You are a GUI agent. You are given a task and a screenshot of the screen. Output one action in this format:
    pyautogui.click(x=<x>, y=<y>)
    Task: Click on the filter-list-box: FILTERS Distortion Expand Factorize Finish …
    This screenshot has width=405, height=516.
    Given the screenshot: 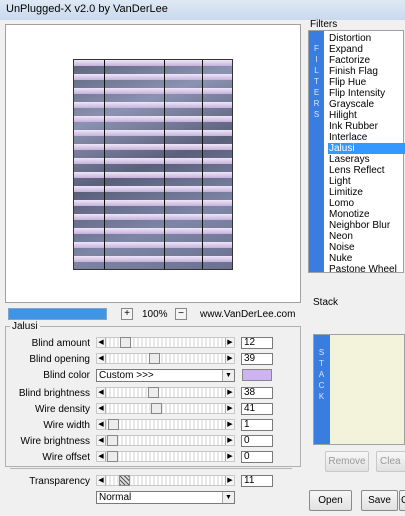 What is the action you would take?
    pyautogui.click(x=356, y=152)
    